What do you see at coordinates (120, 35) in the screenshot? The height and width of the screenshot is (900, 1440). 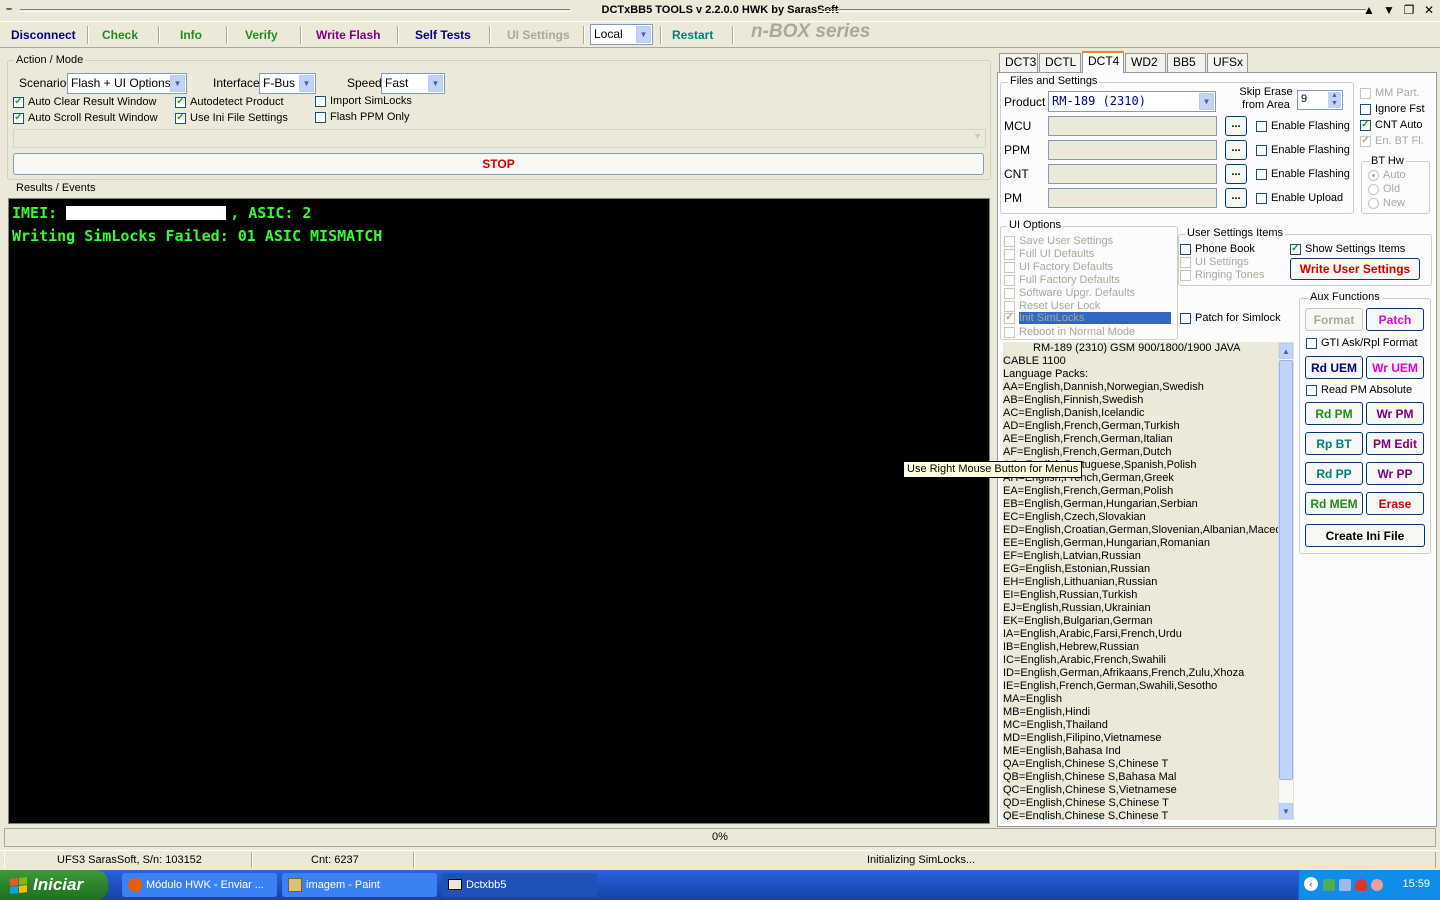 I see `check-button: Check` at bounding box center [120, 35].